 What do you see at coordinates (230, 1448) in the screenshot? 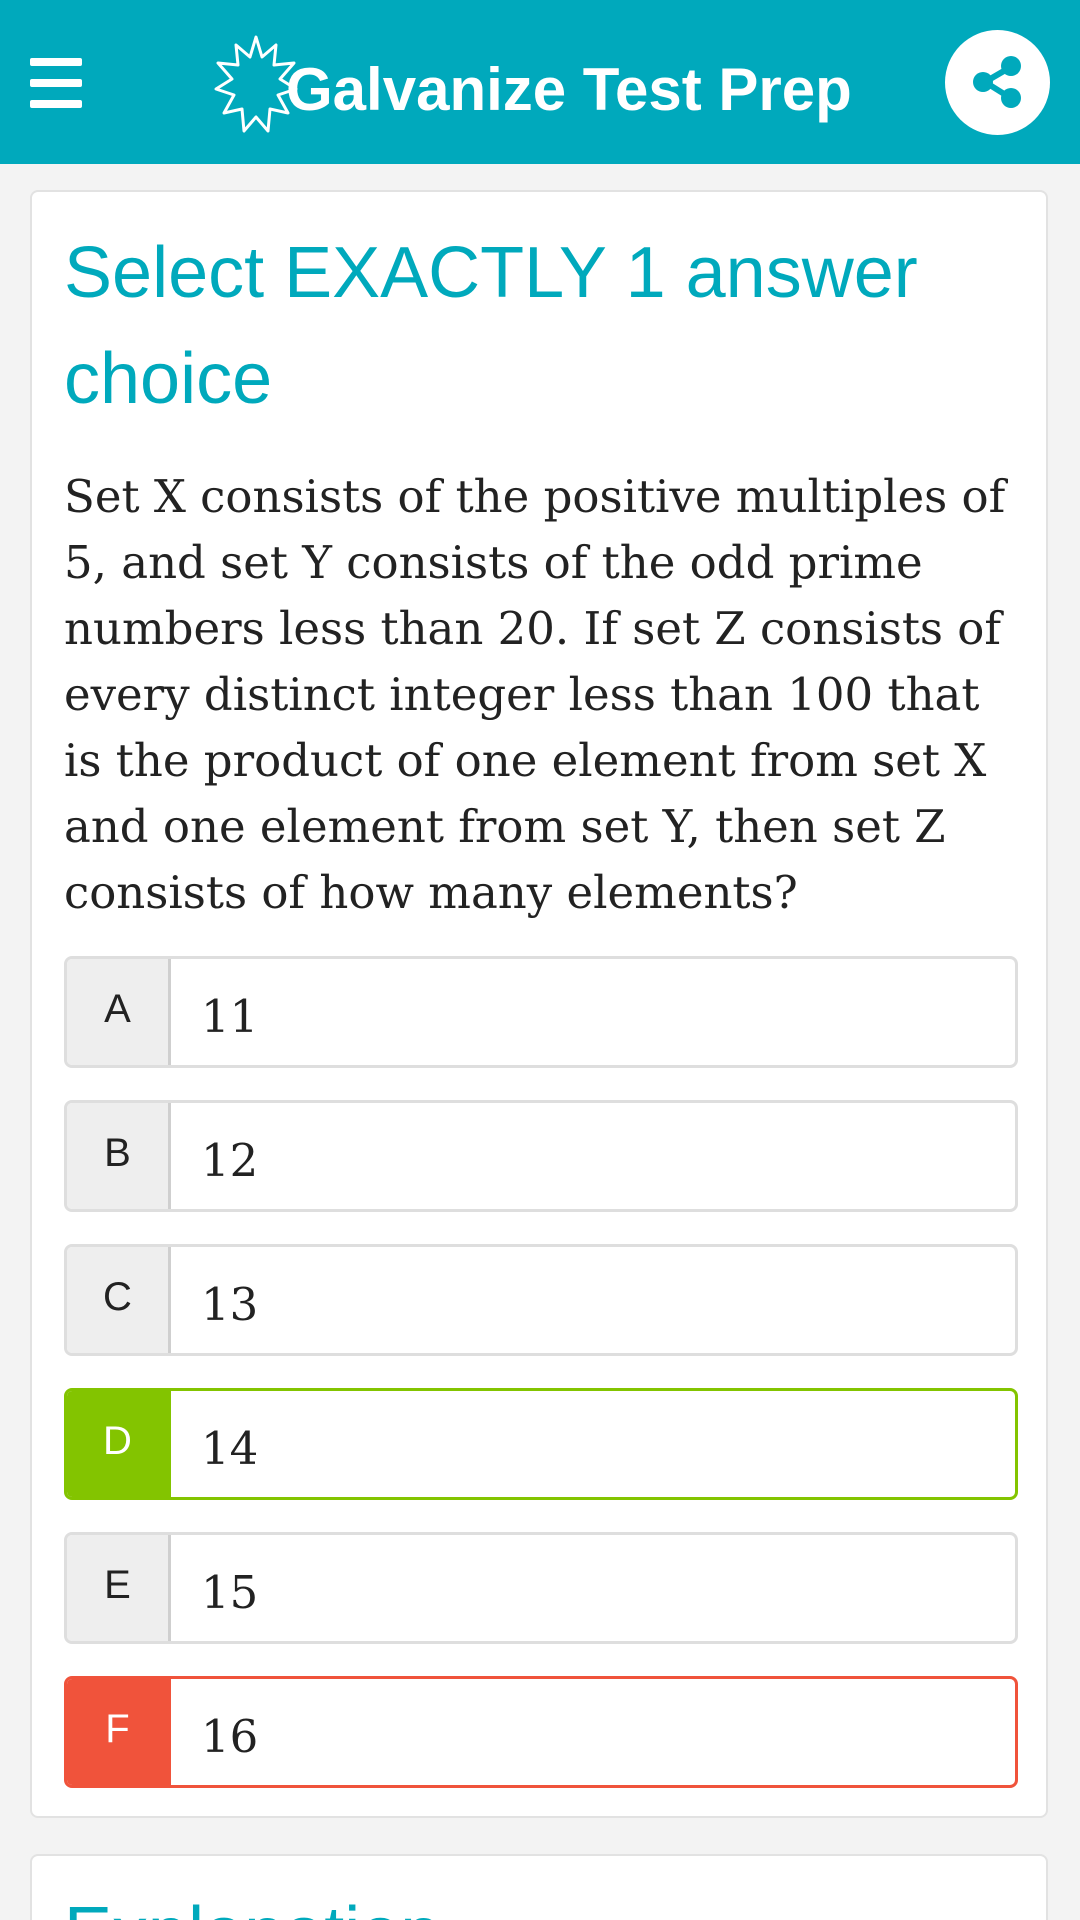
I see `choice-value: 14` at bounding box center [230, 1448].